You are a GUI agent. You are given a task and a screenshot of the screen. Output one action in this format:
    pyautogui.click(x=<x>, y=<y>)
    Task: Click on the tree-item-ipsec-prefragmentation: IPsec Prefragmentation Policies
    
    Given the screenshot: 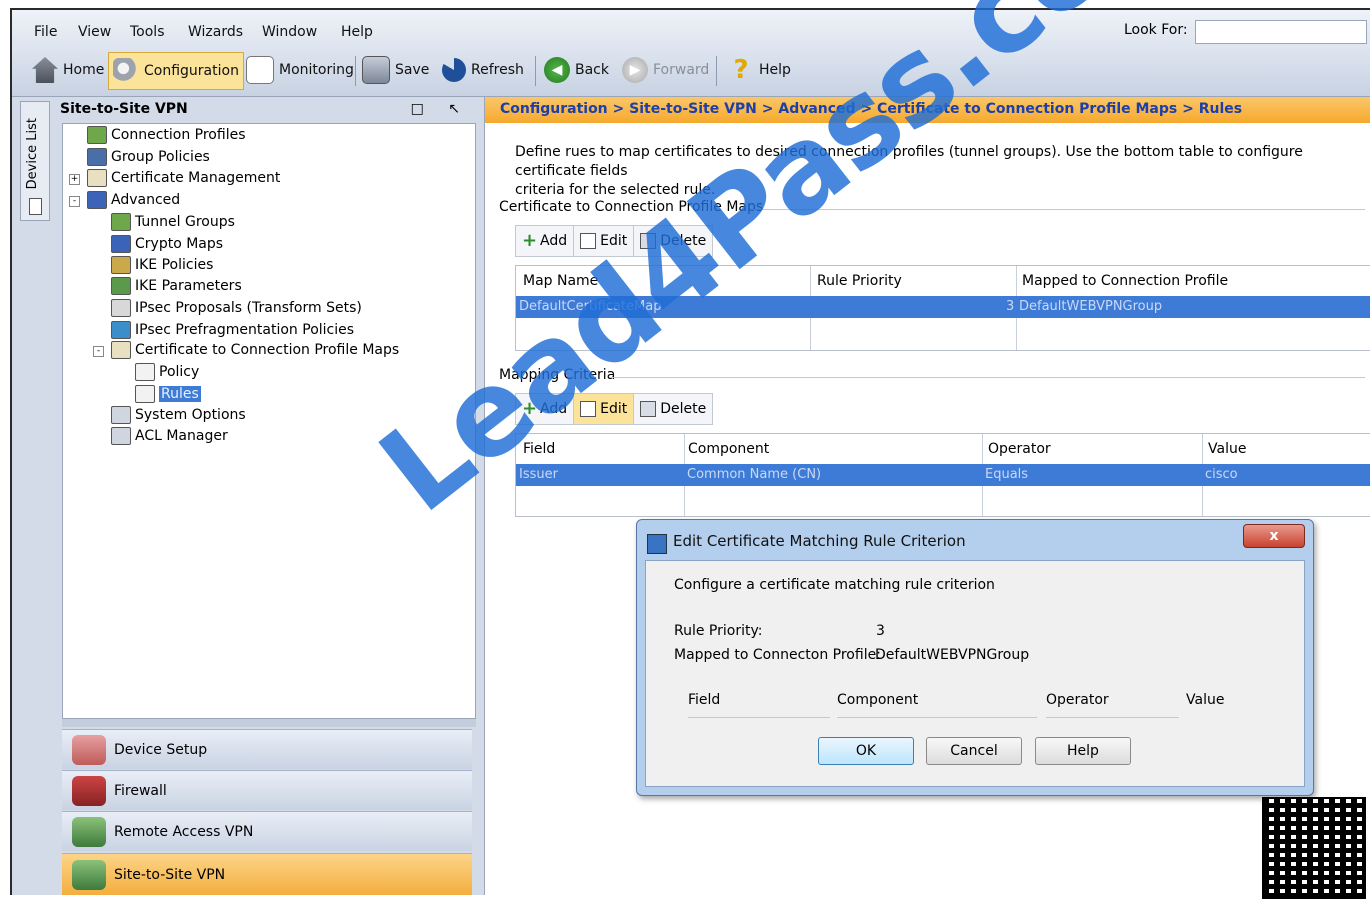 What is the action you would take?
    pyautogui.click(x=232, y=330)
    